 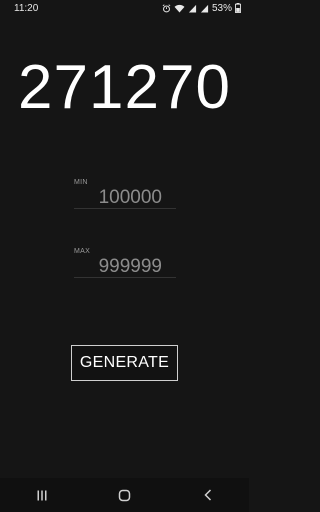 I want to click on wifi-icon, so click(x=179, y=8).